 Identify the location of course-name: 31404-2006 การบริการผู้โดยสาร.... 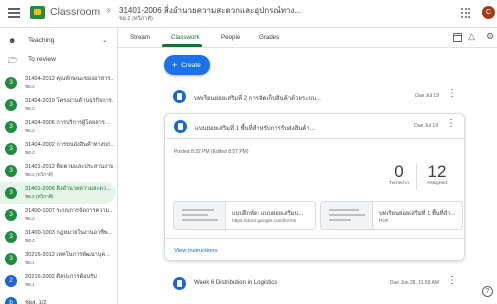
(67, 123).